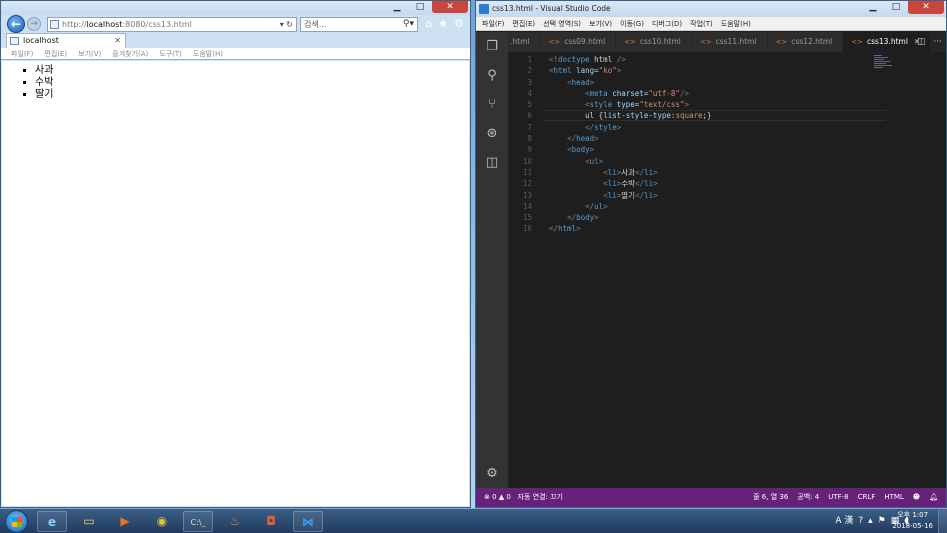 The height and width of the screenshot is (533, 947). Describe the element at coordinates (805, 42) in the screenshot. I see `tab-css12: <> css12.html` at that location.